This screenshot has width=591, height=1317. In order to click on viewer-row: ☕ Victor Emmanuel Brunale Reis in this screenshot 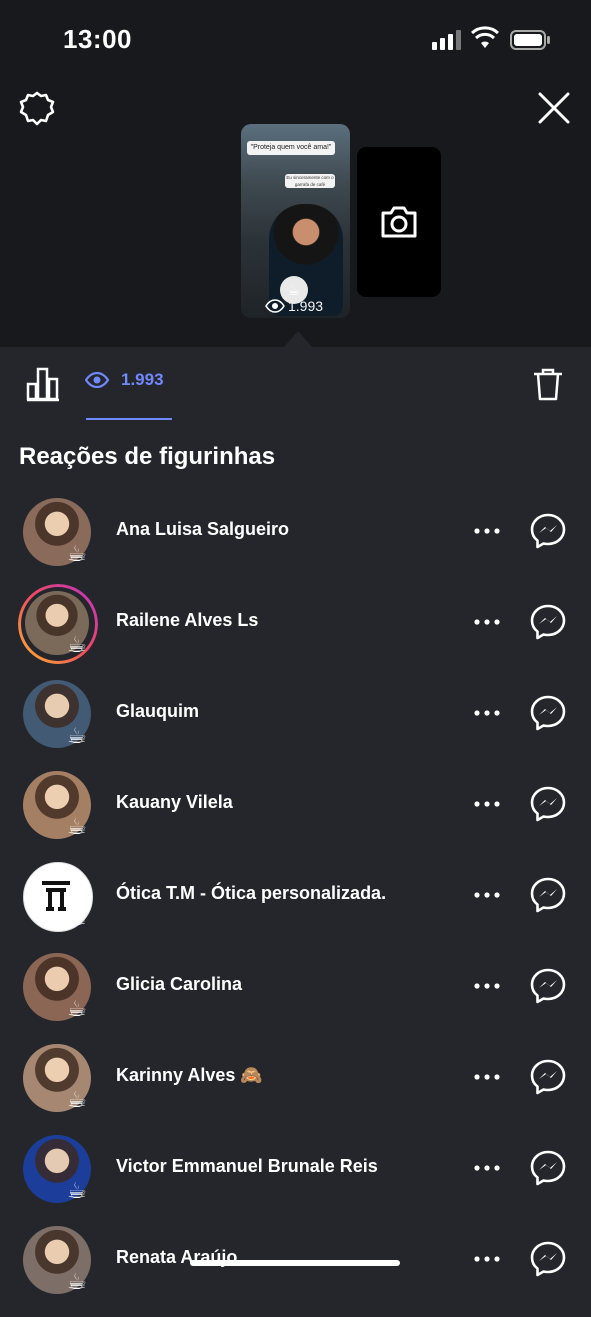, I will do `click(295, 1180)`.